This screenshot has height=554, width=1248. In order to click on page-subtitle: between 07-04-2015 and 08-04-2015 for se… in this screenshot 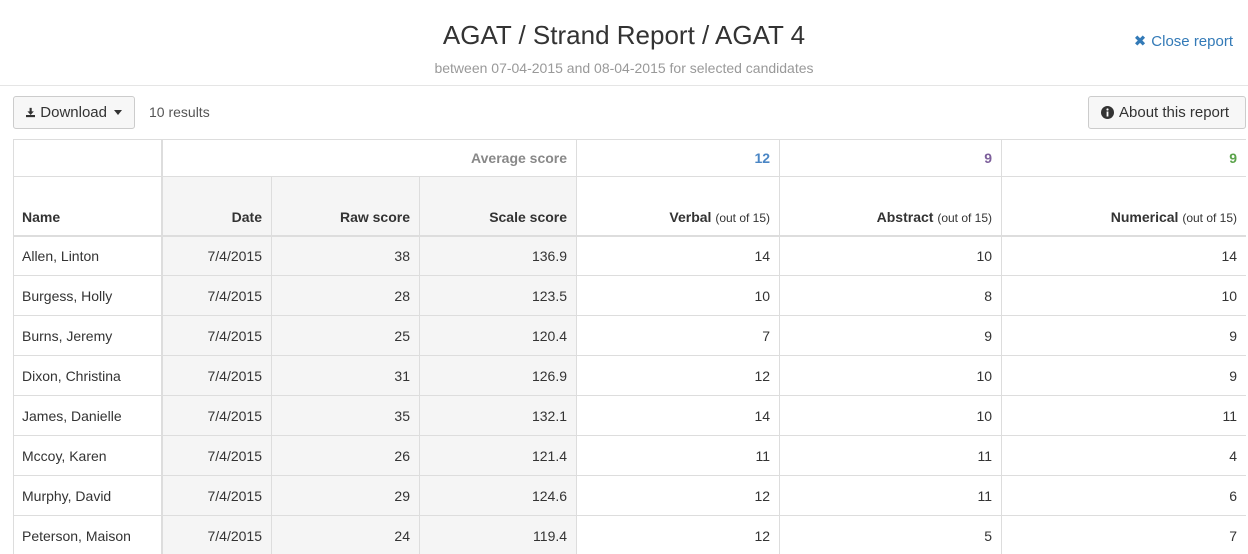, I will do `click(624, 68)`.